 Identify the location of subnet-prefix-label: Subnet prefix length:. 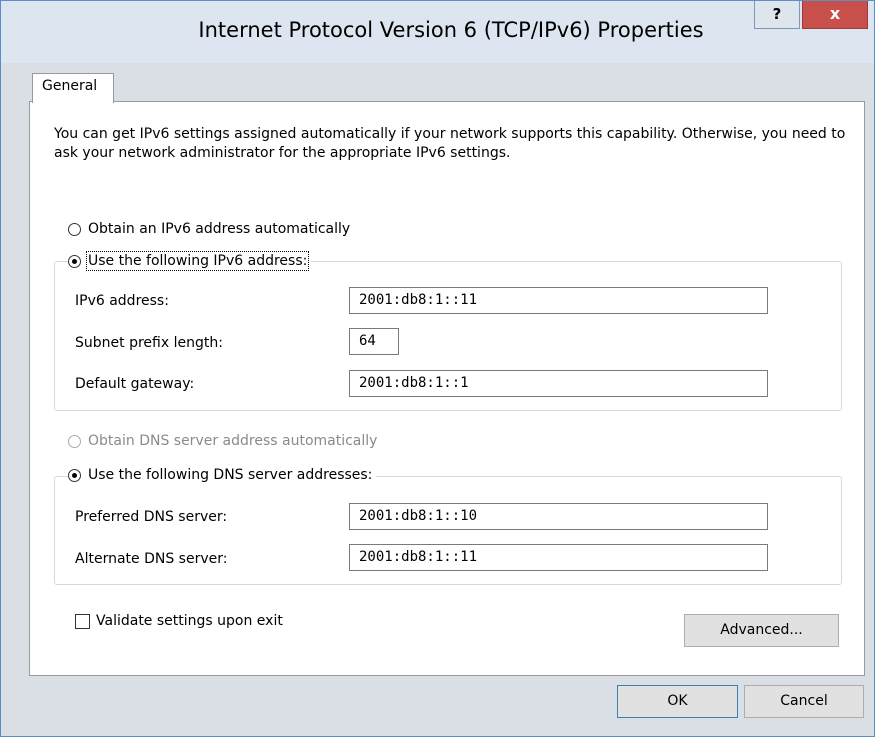
(149, 343).